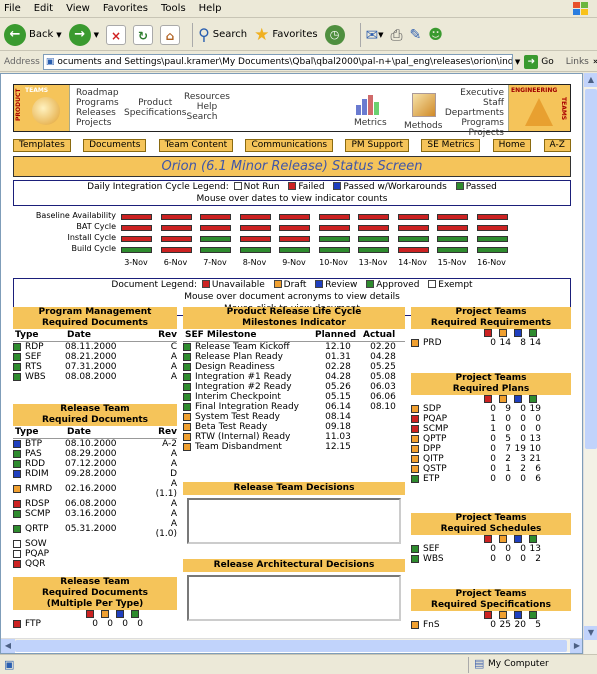 The width and height of the screenshot is (597, 674). Describe the element at coordinates (155, 113) in the screenshot. I see `nav-specifications: Specifications` at that location.